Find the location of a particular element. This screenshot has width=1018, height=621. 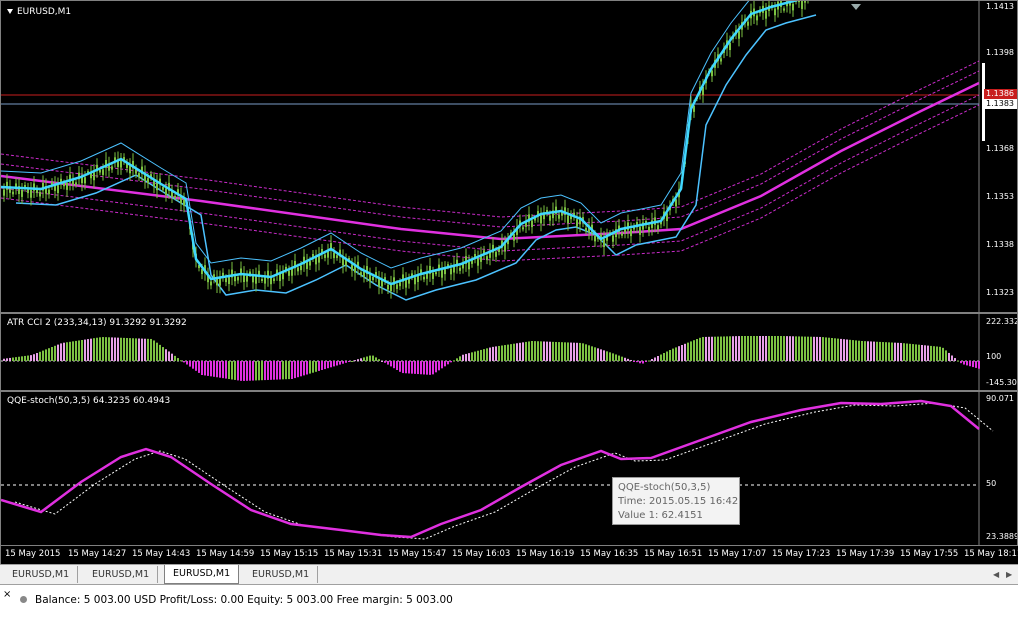

qqe-tick: 90.071 is located at coordinates (1000, 398).